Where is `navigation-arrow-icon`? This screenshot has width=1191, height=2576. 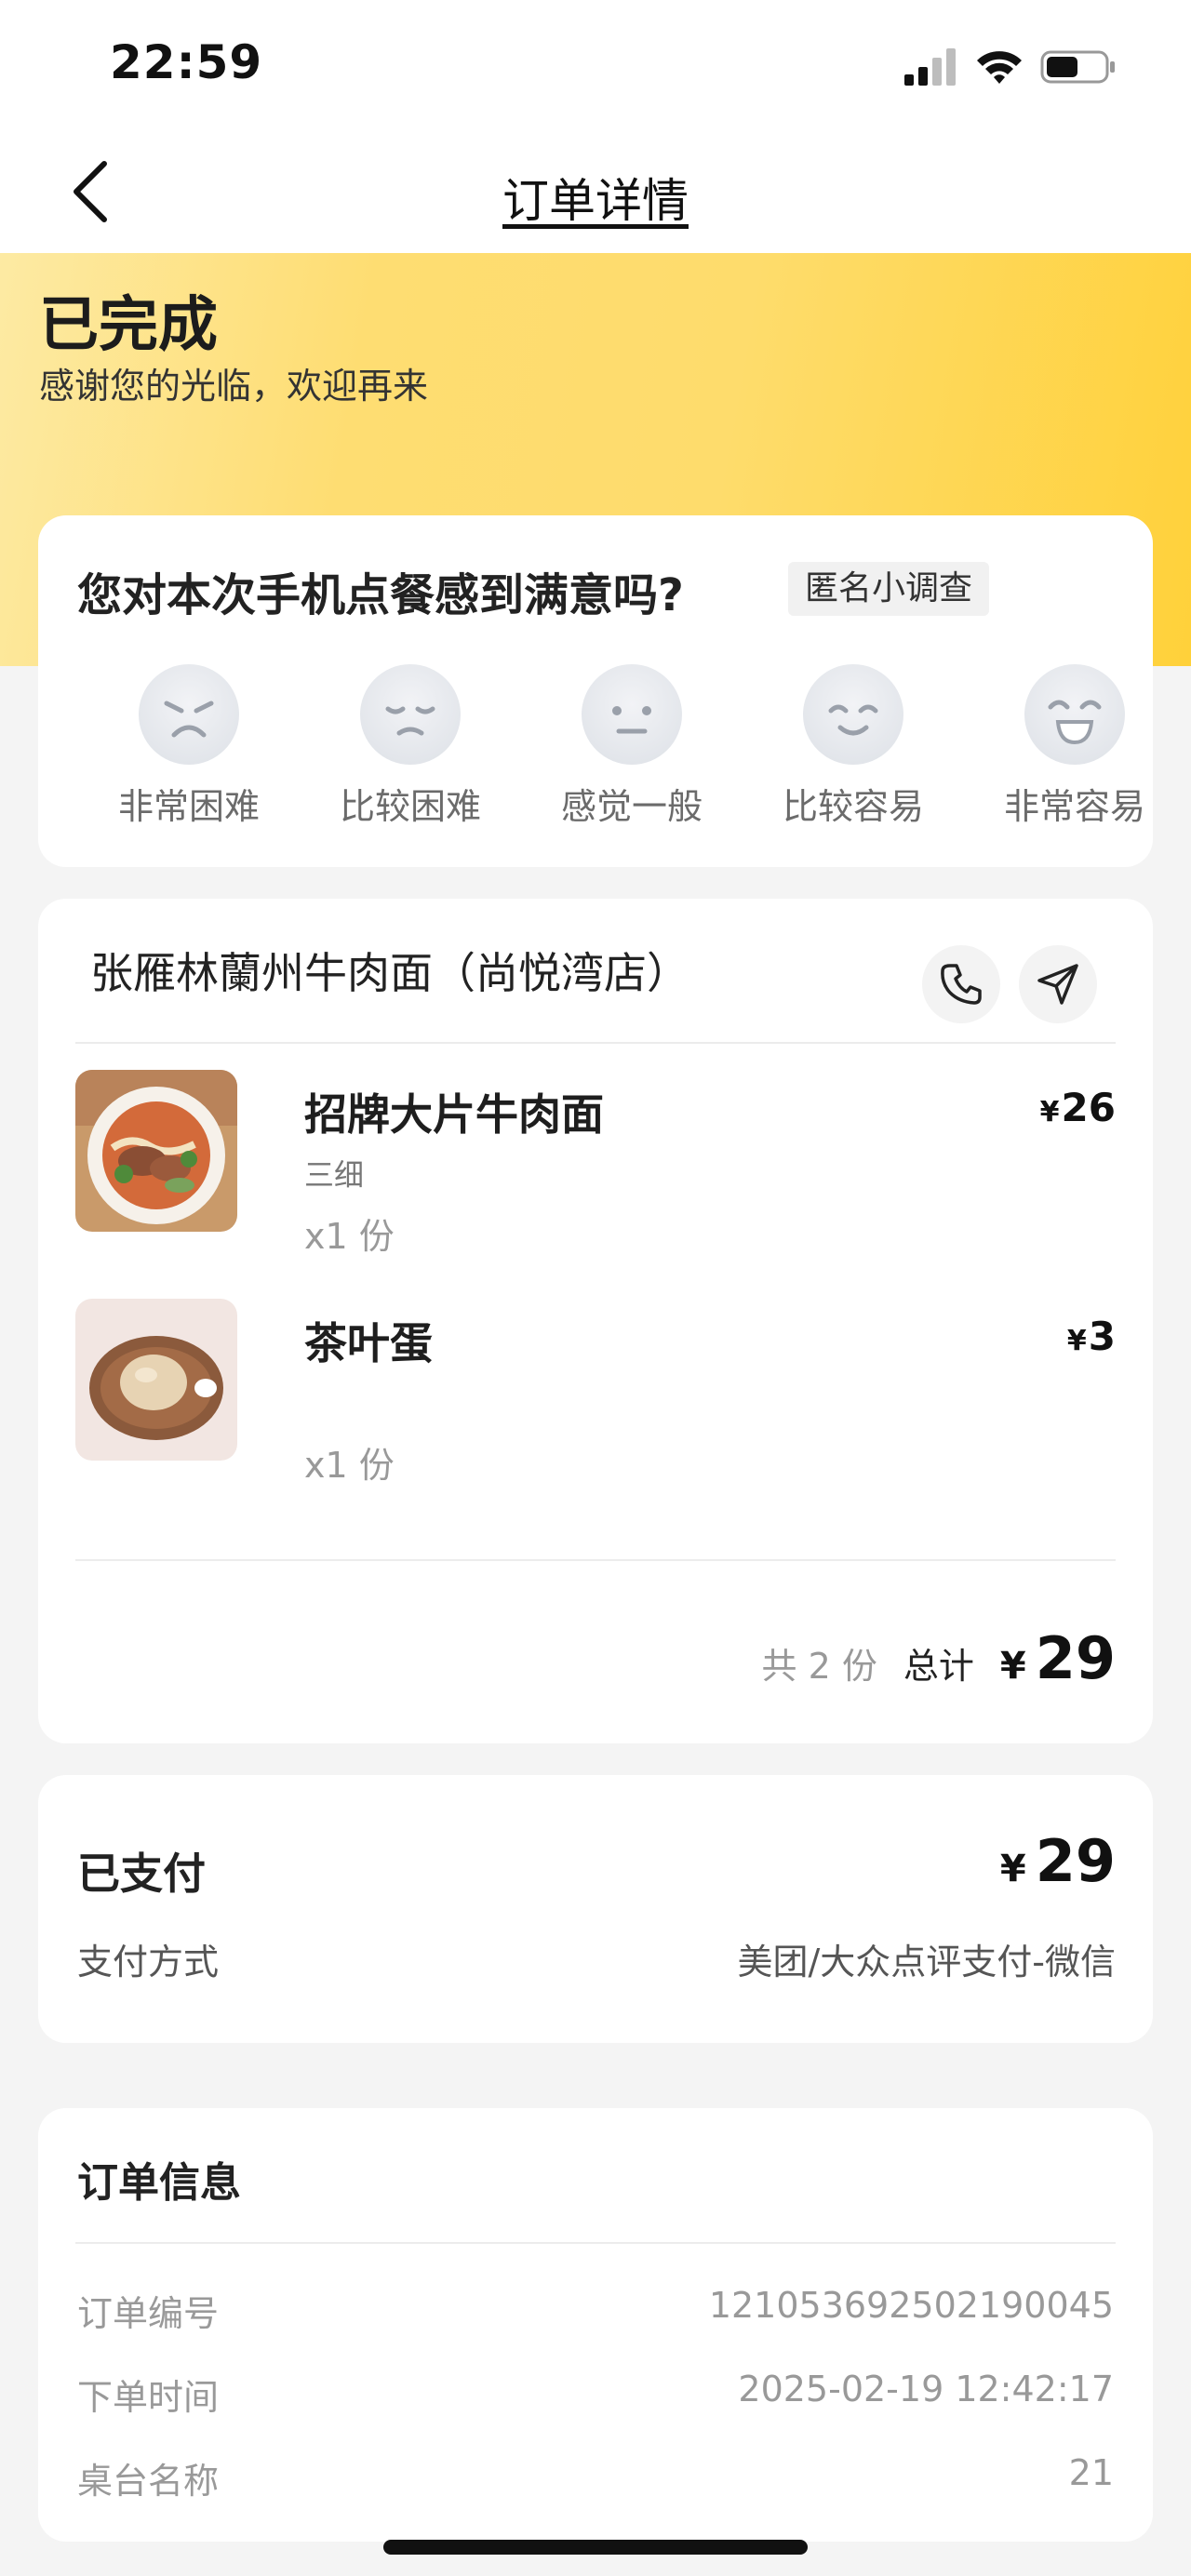
navigation-arrow-icon is located at coordinates (1057, 984).